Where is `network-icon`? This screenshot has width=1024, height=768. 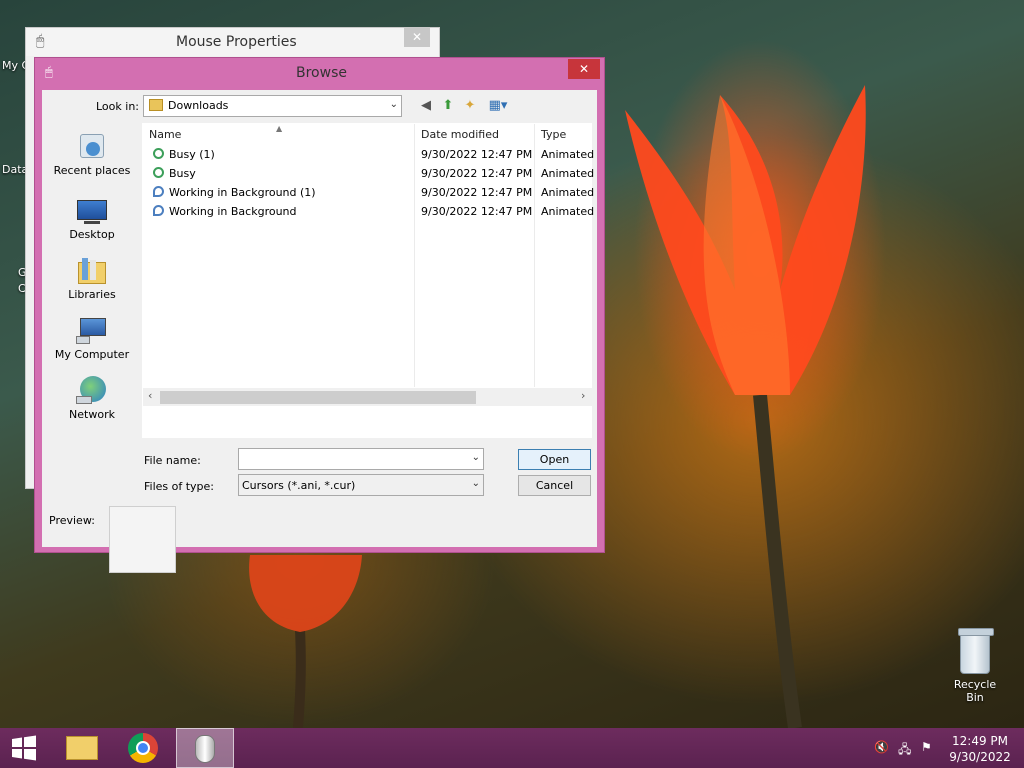 network-icon is located at coordinates (92, 391).